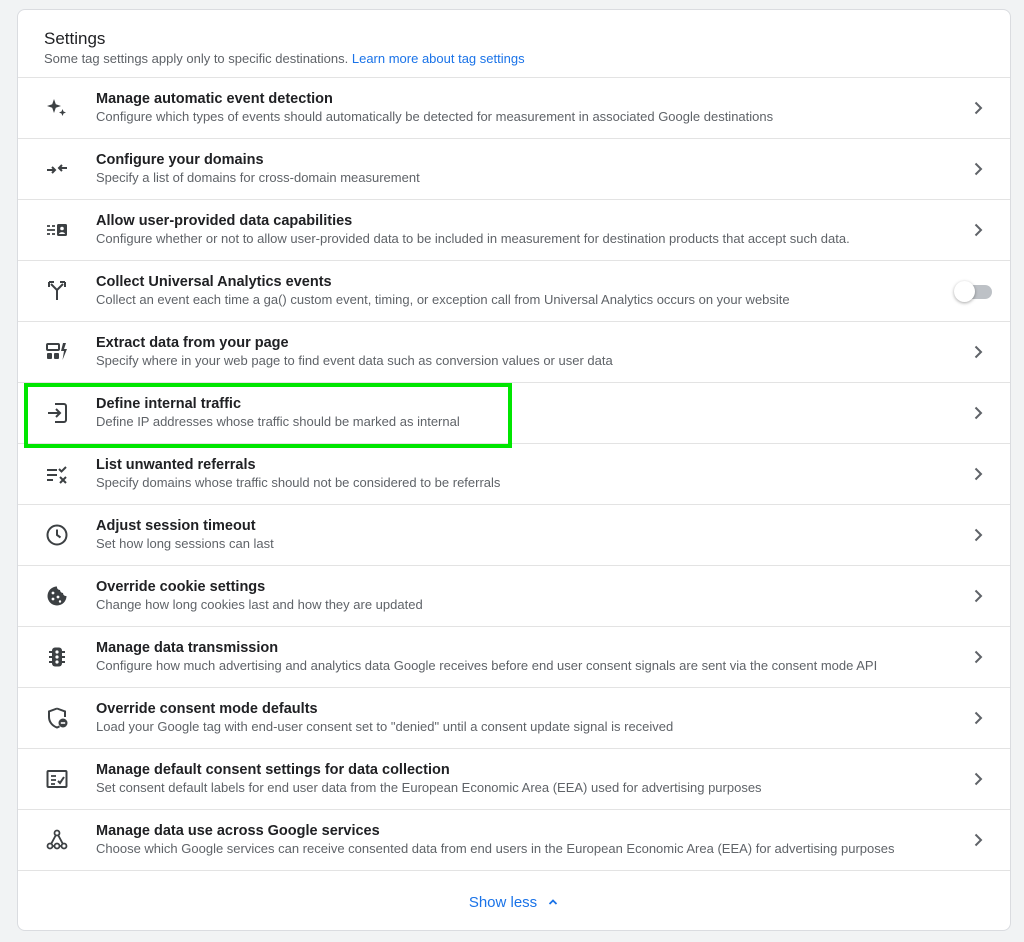  Describe the element at coordinates (57, 779) in the screenshot. I see `checklist-icon` at that location.